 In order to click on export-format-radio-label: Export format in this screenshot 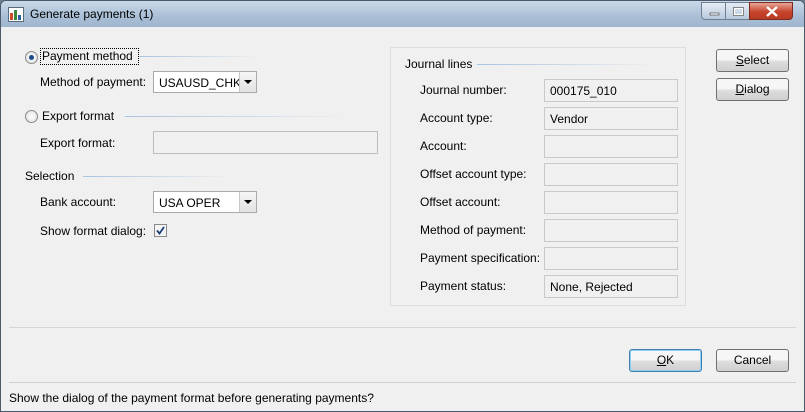, I will do `click(78, 116)`.